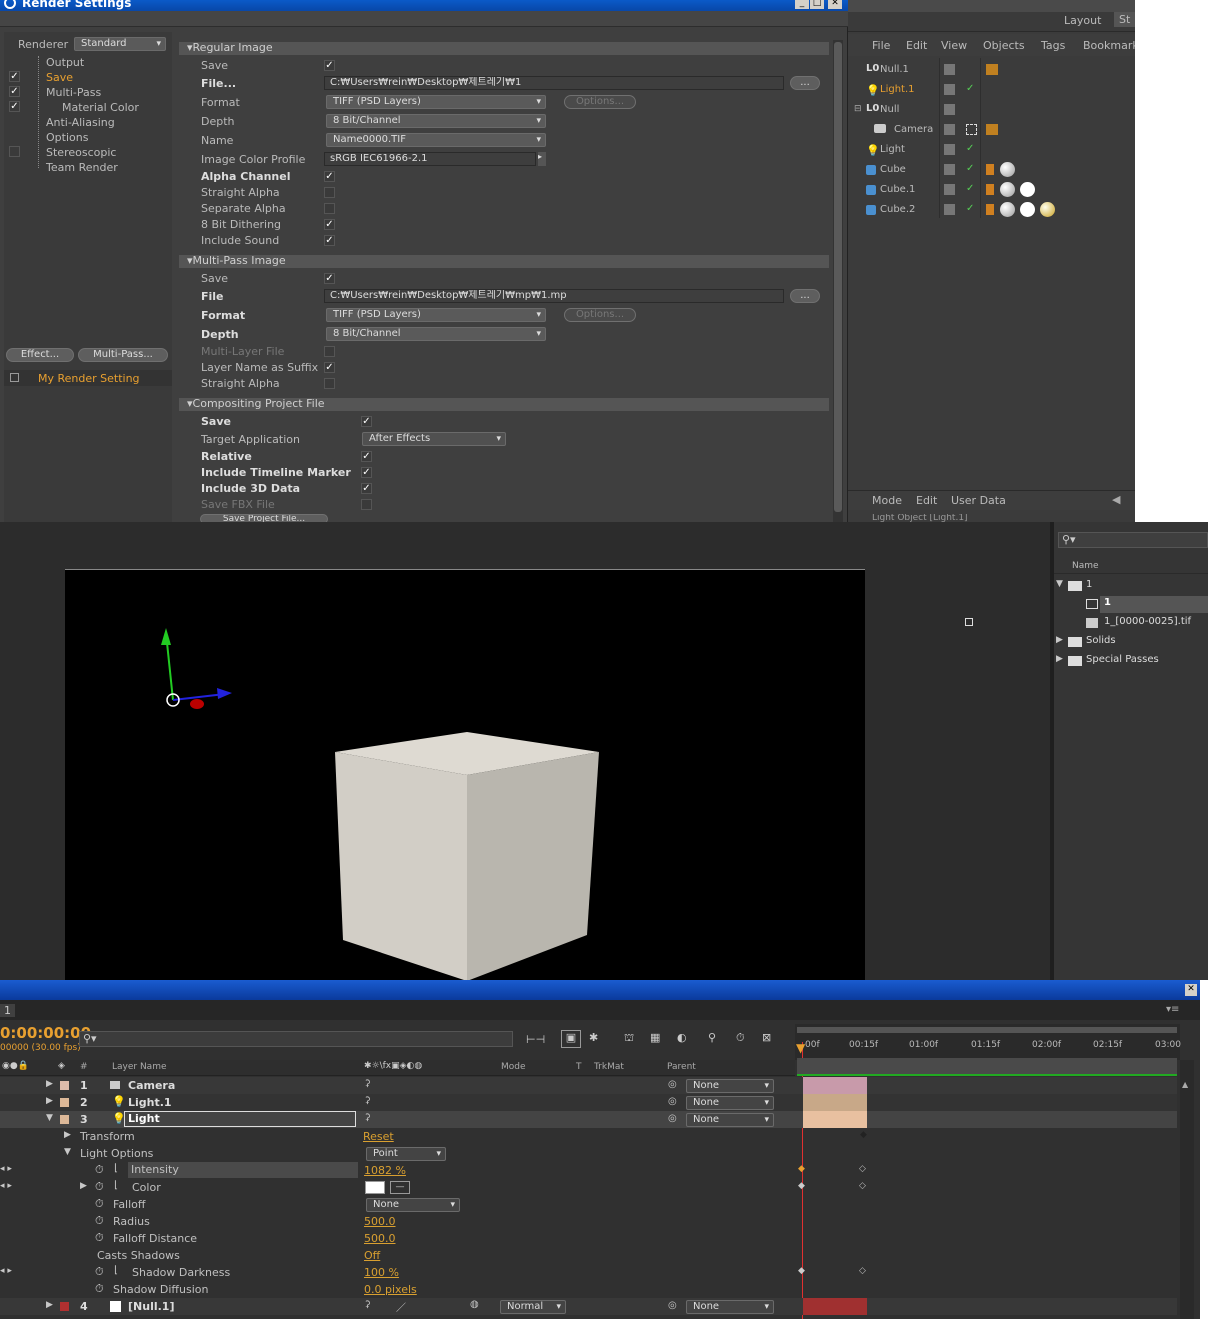  What do you see at coordinates (366, 504) in the screenshot?
I see `fbx-check` at bounding box center [366, 504].